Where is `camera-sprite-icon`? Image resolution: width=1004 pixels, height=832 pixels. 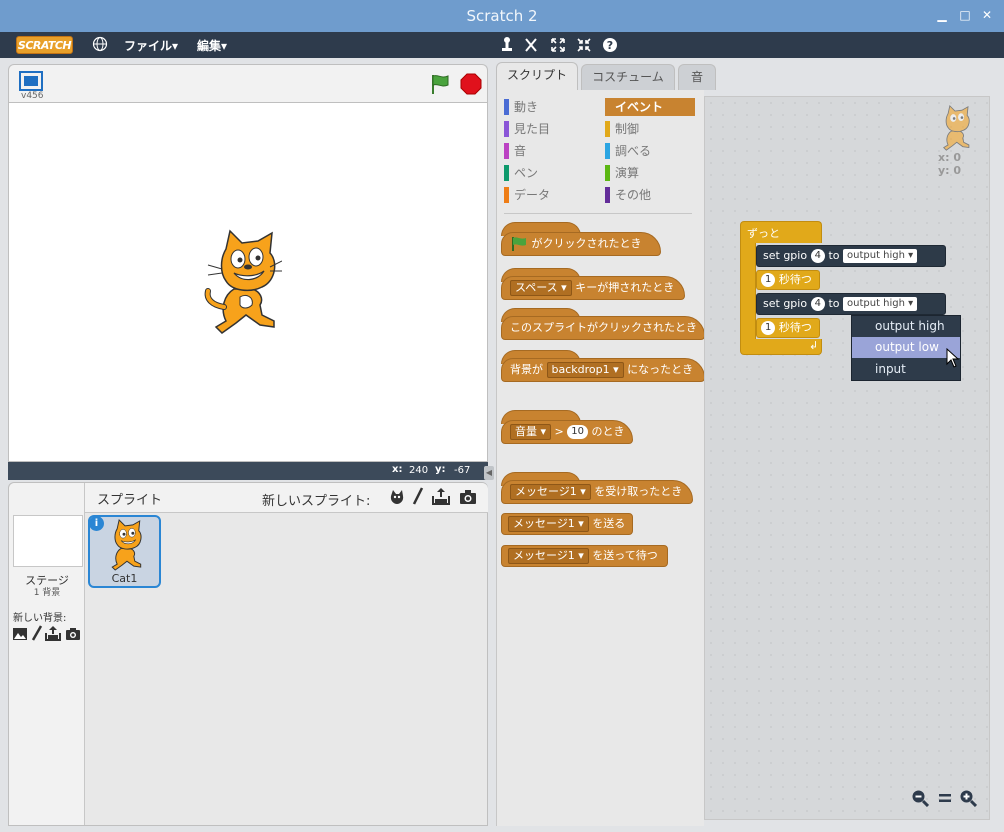
camera-sprite-icon is located at coordinates (468, 497).